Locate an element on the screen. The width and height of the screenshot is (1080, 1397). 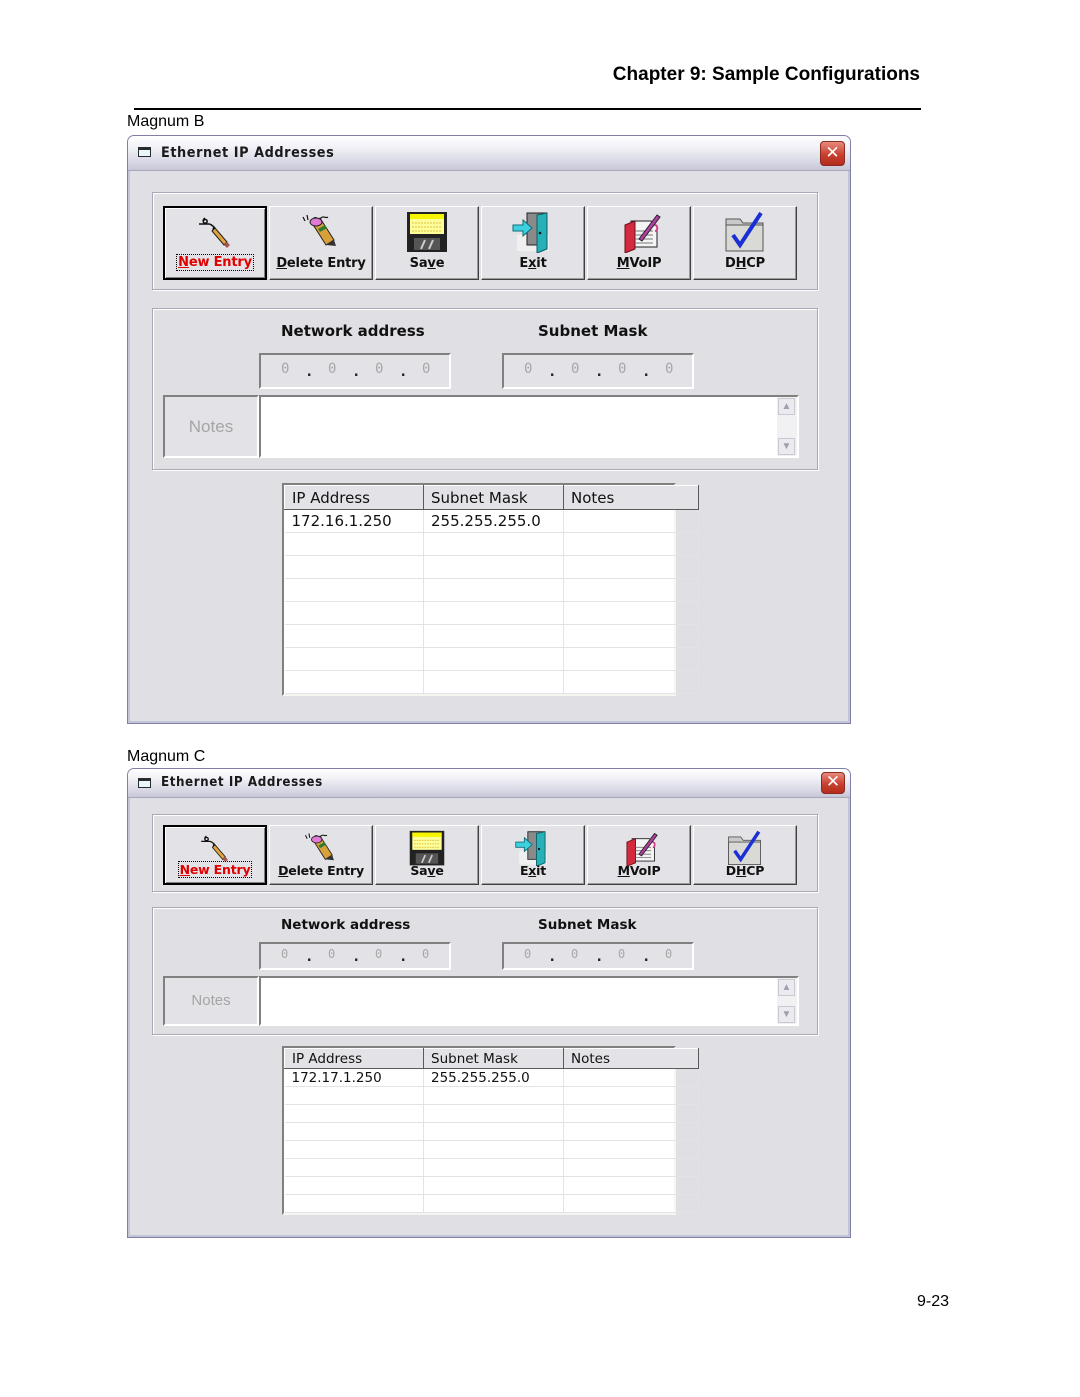
scroll-up-icon: ▲ is located at coordinates (786, 406).